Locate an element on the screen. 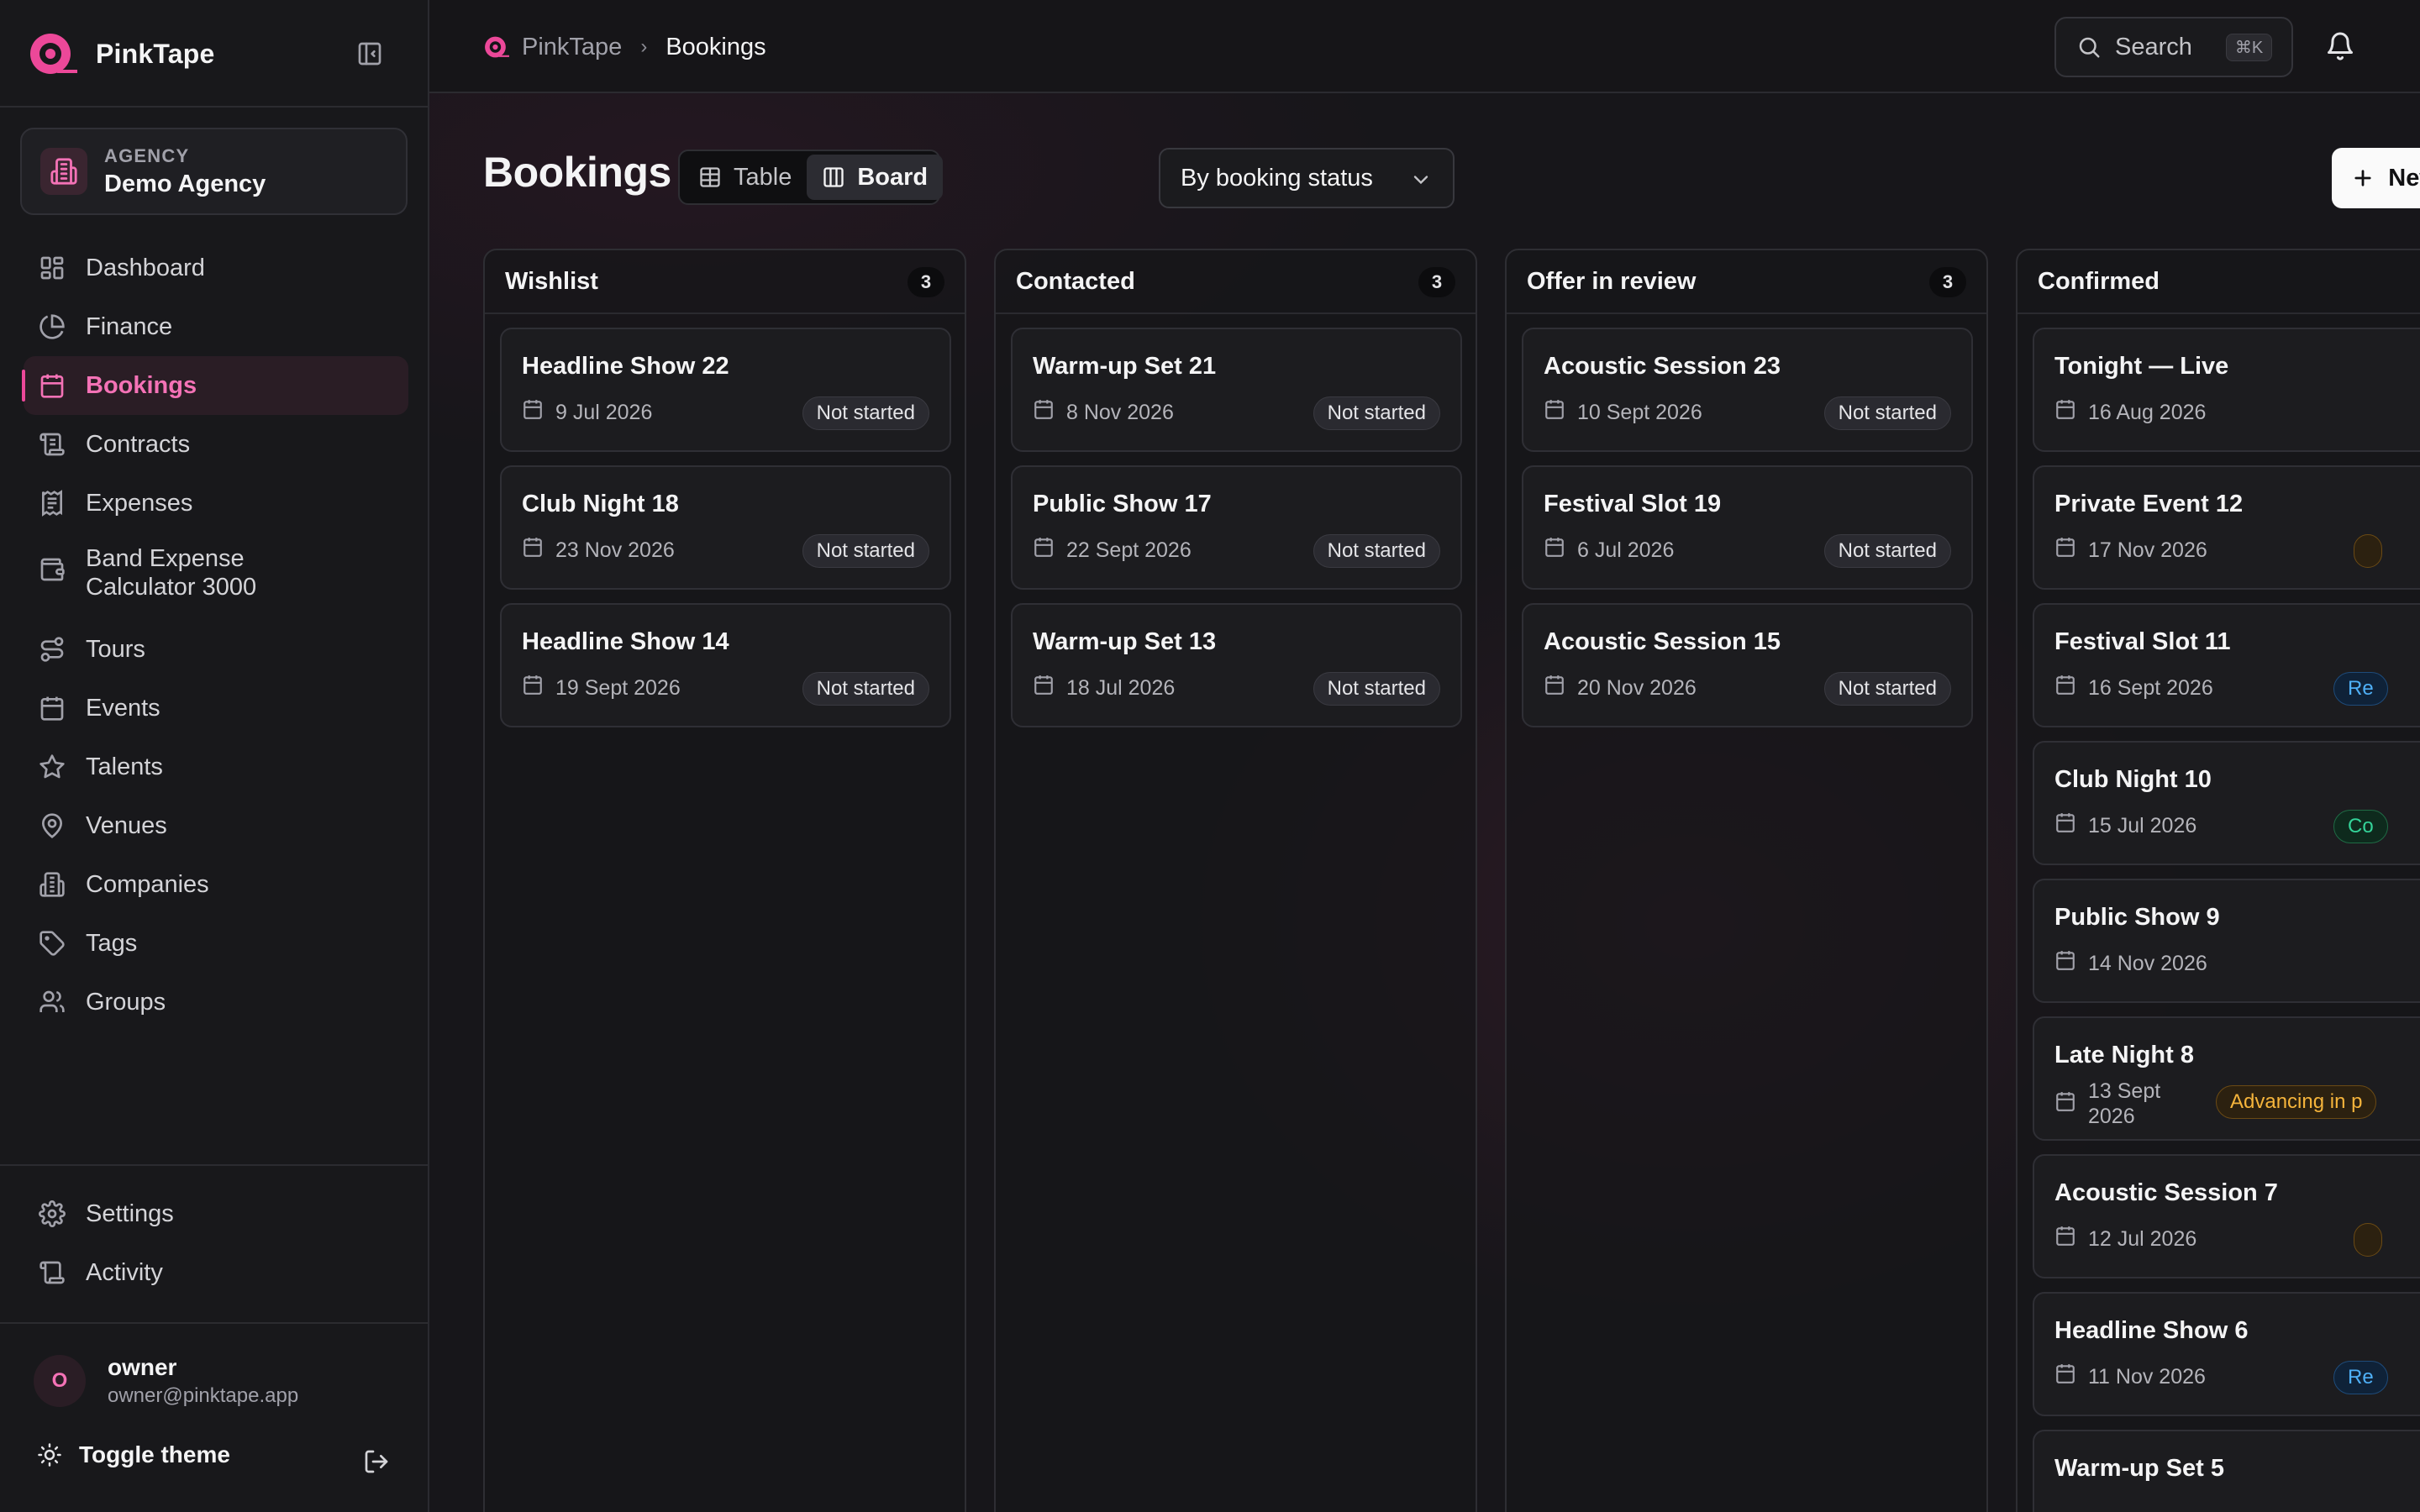 The image size is (2420, 1512). toggle-theme-label: Toggle theme is located at coordinates (154, 1454).